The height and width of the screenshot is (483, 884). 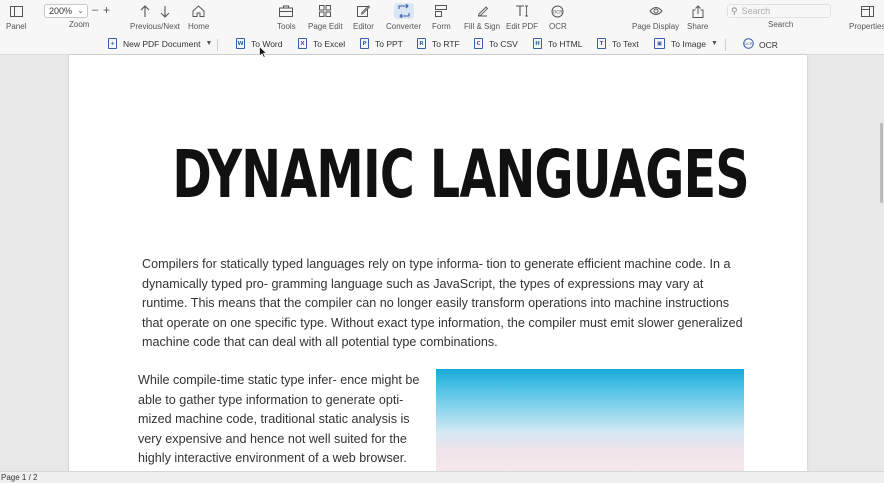 I want to click on editor-button: Editor, so click(x=363, y=17).